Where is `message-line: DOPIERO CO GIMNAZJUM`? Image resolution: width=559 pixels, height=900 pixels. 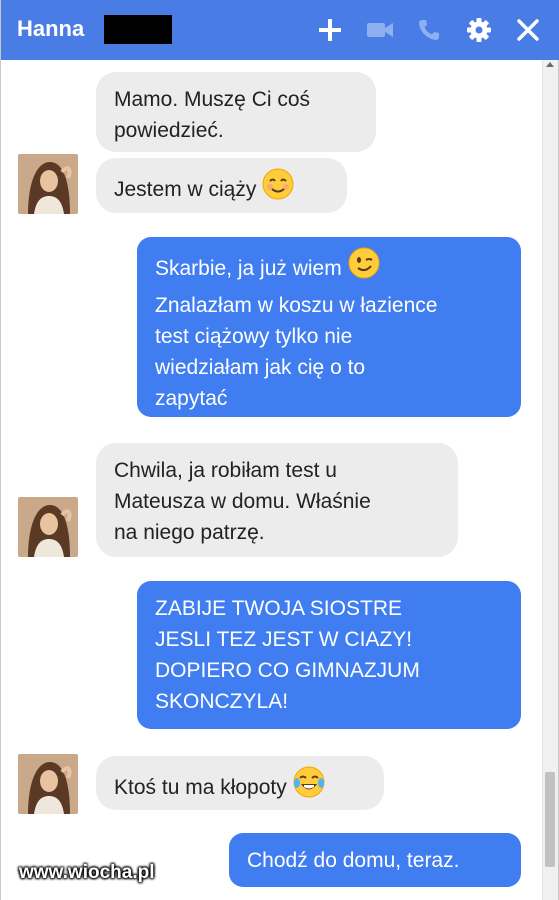
message-line: DOPIERO CO GIMNAZJUM is located at coordinates (287, 670).